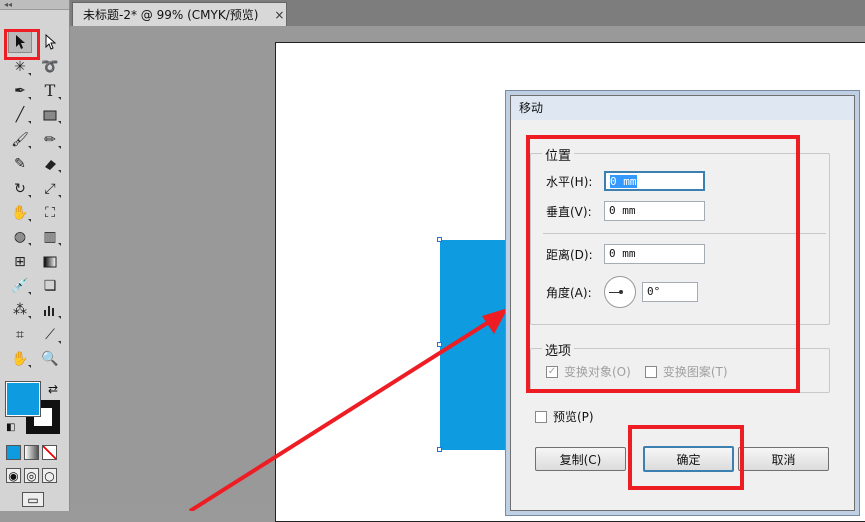  What do you see at coordinates (53, 389) in the screenshot?
I see `swap-fill-stroke-icon: ⇄` at bounding box center [53, 389].